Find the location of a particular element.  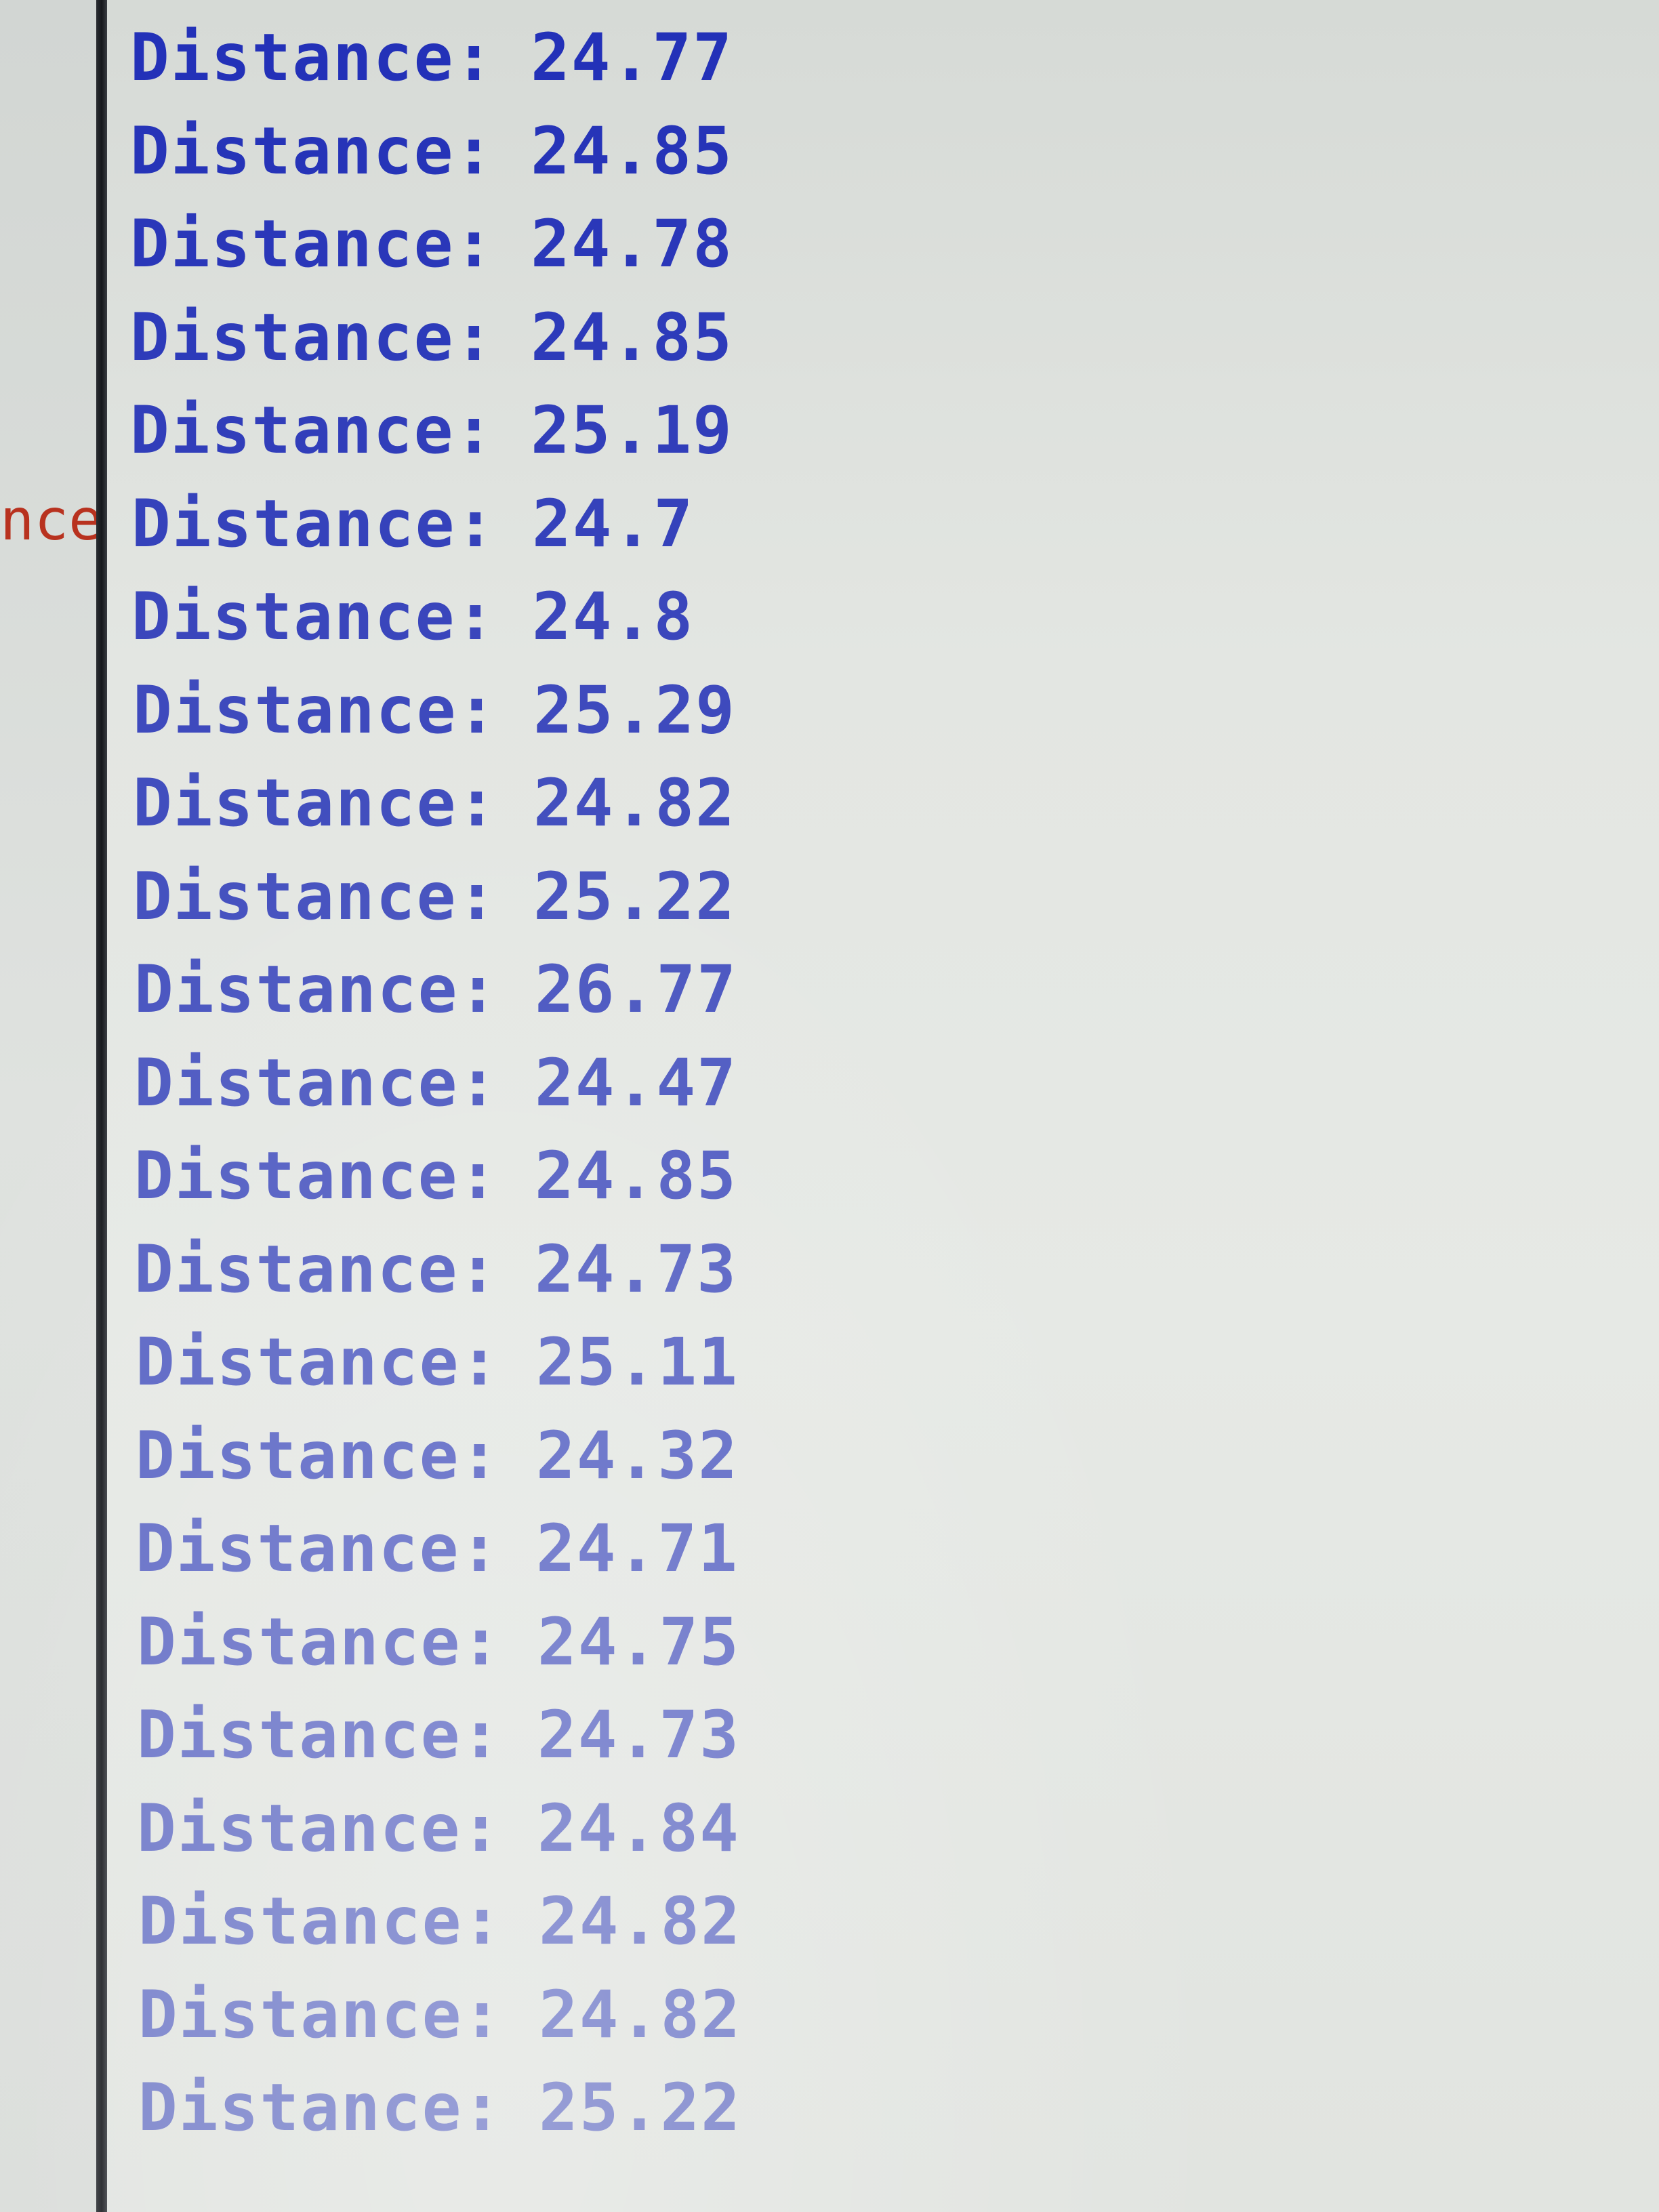

console-line: Distance: 24.8 is located at coordinates (413, 616).